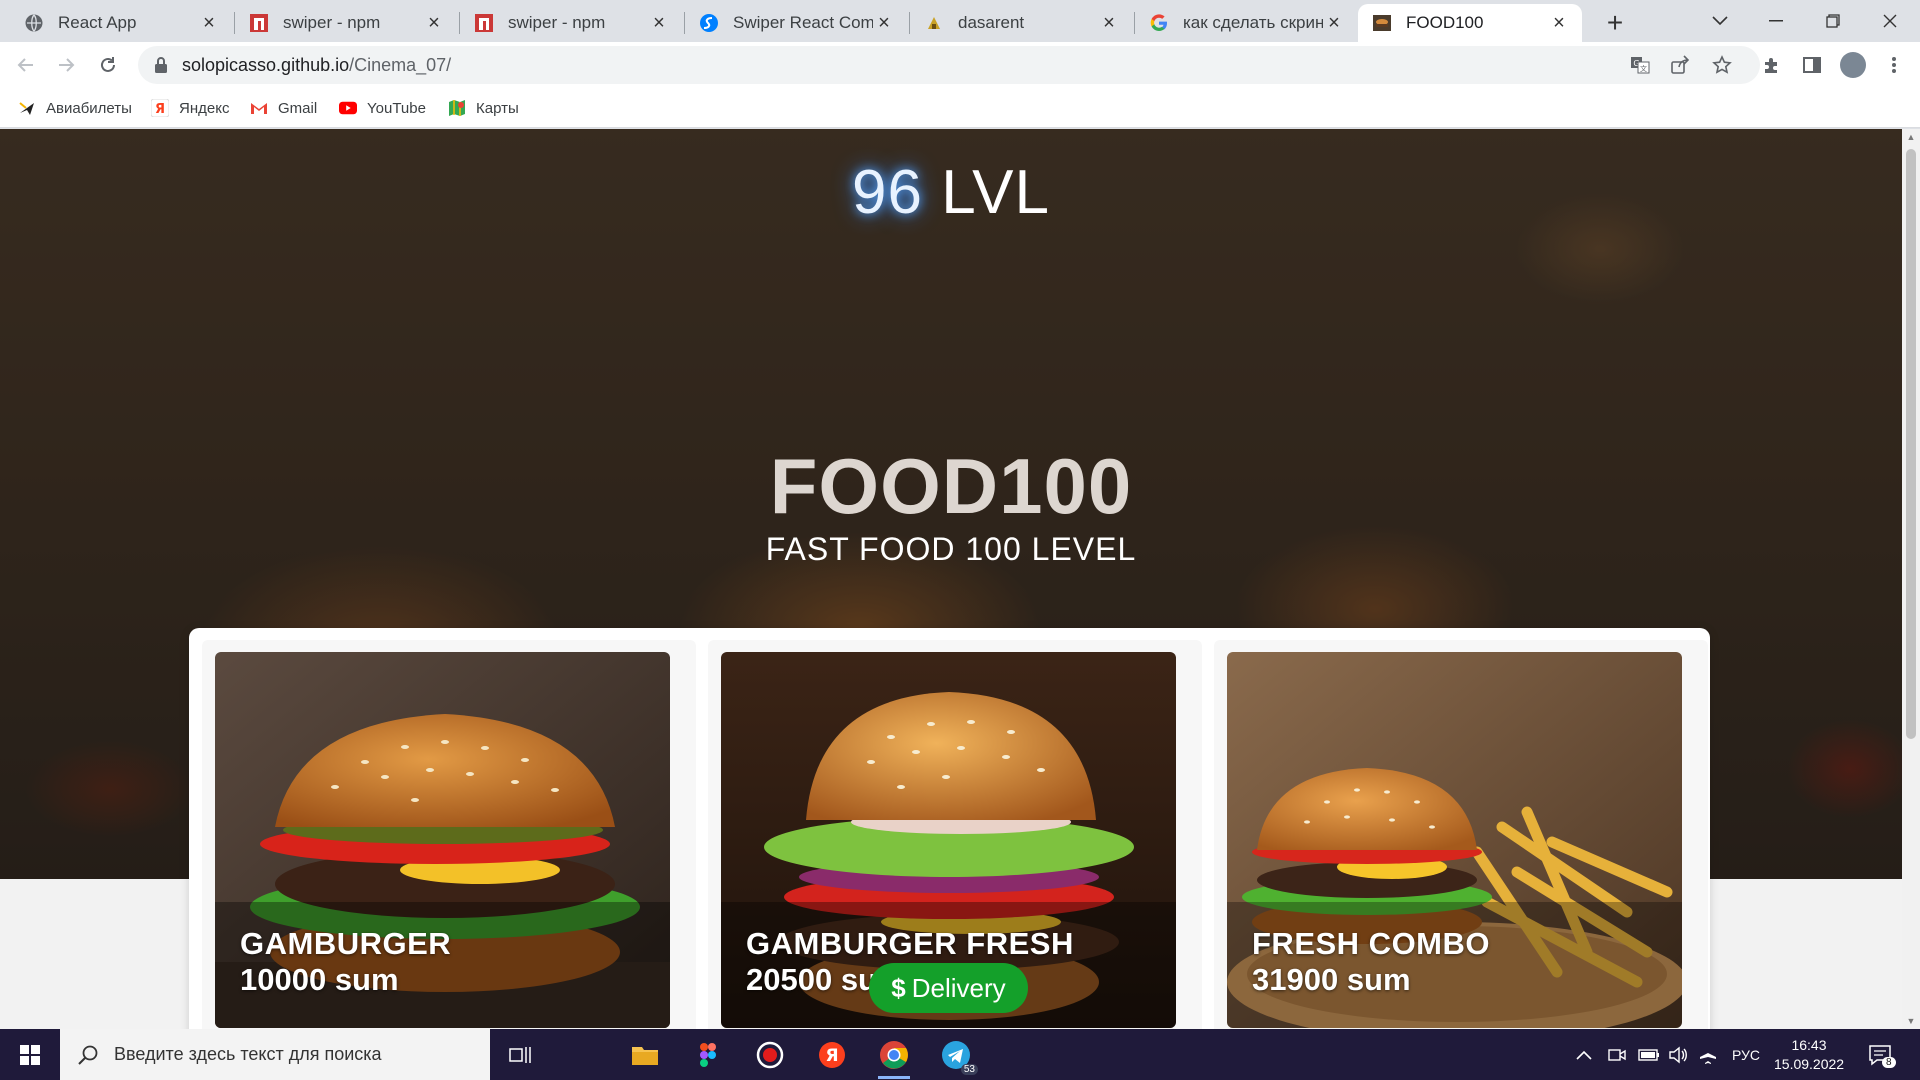 The image size is (1920, 1080). I want to click on product-name: FRESH COMBO, so click(1371, 943).